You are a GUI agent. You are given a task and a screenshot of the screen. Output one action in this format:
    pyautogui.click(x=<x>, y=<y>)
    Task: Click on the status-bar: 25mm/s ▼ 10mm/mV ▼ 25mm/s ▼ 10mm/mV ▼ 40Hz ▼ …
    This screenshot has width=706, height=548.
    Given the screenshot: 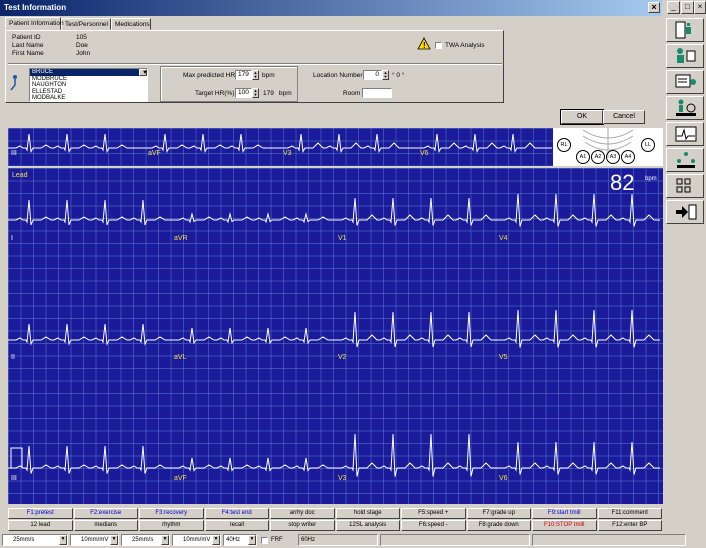 What is the action you would take?
    pyautogui.click(x=353, y=540)
    